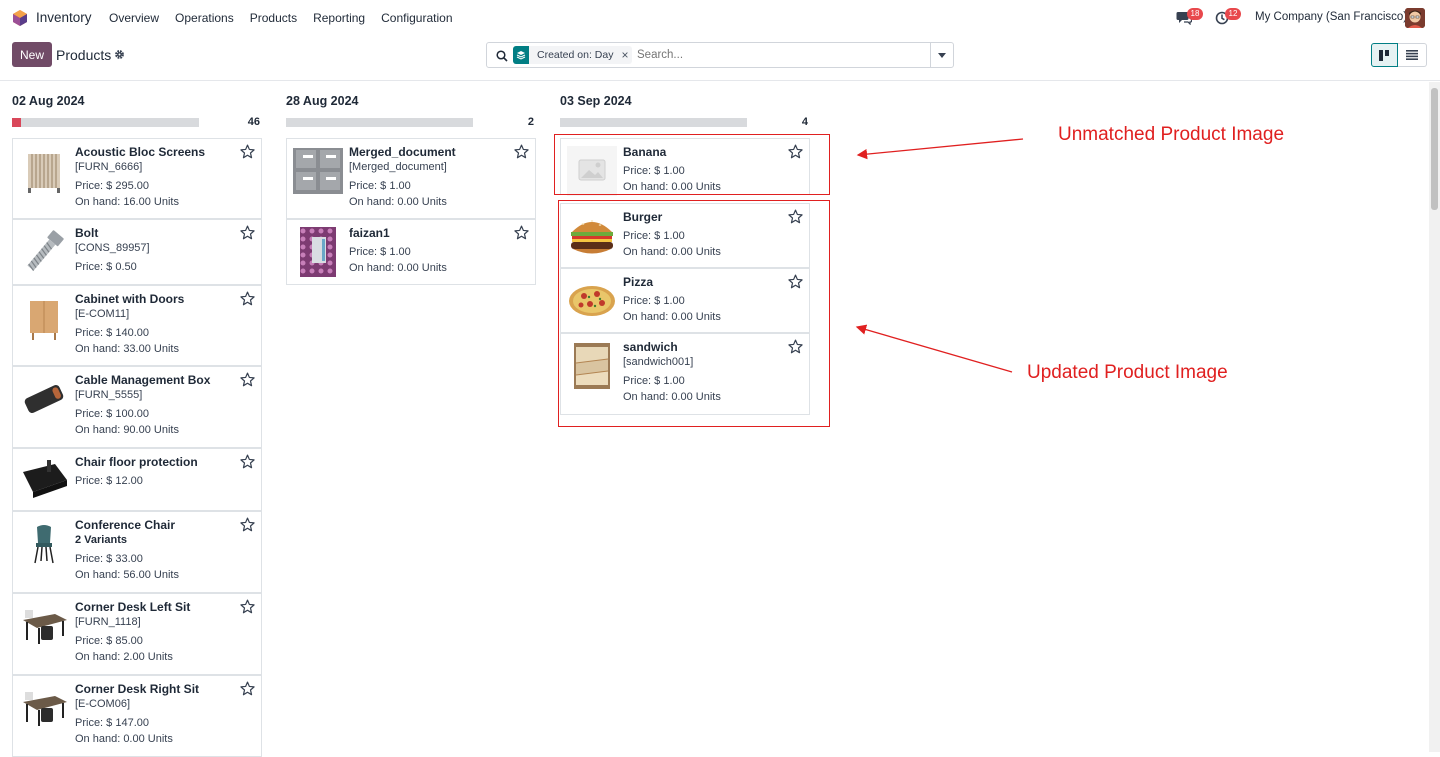 This screenshot has height=757, width=1440. What do you see at coordinates (109, 641) in the screenshot?
I see `product-price: Price: $ 85.00` at bounding box center [109, 641].